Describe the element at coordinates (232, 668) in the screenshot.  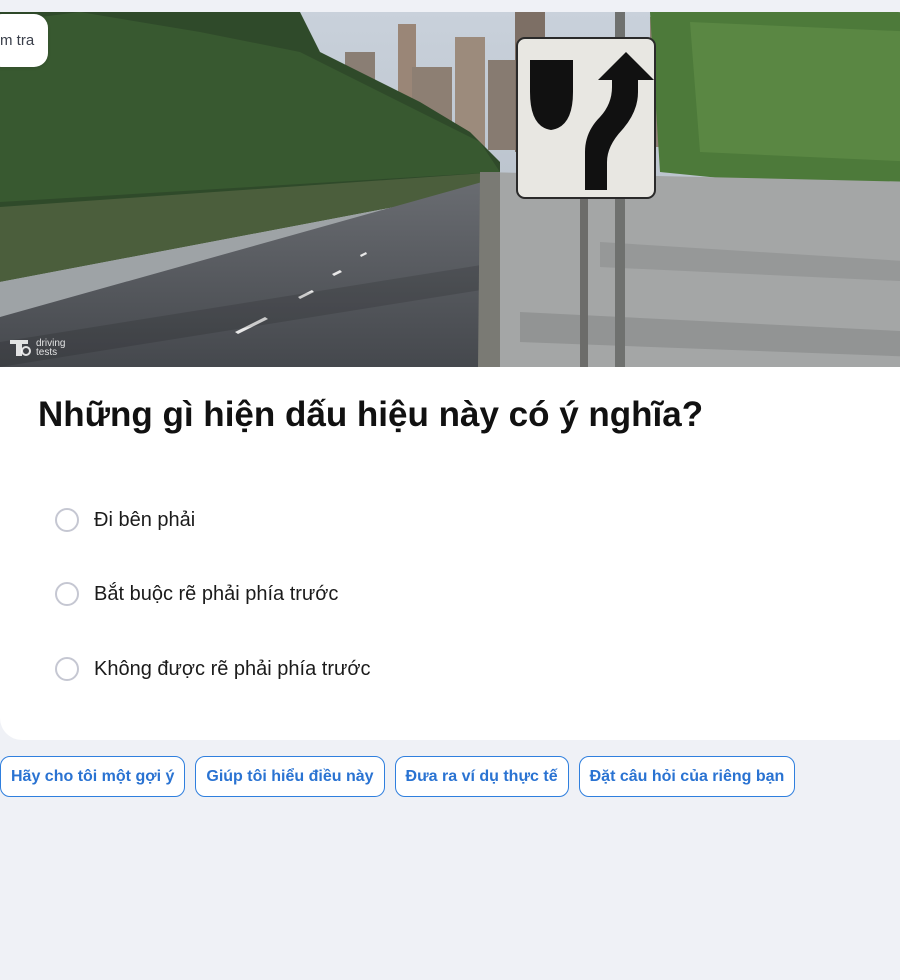
I see `answer-option-label: Không được rẽ phải phía trước` at that location.